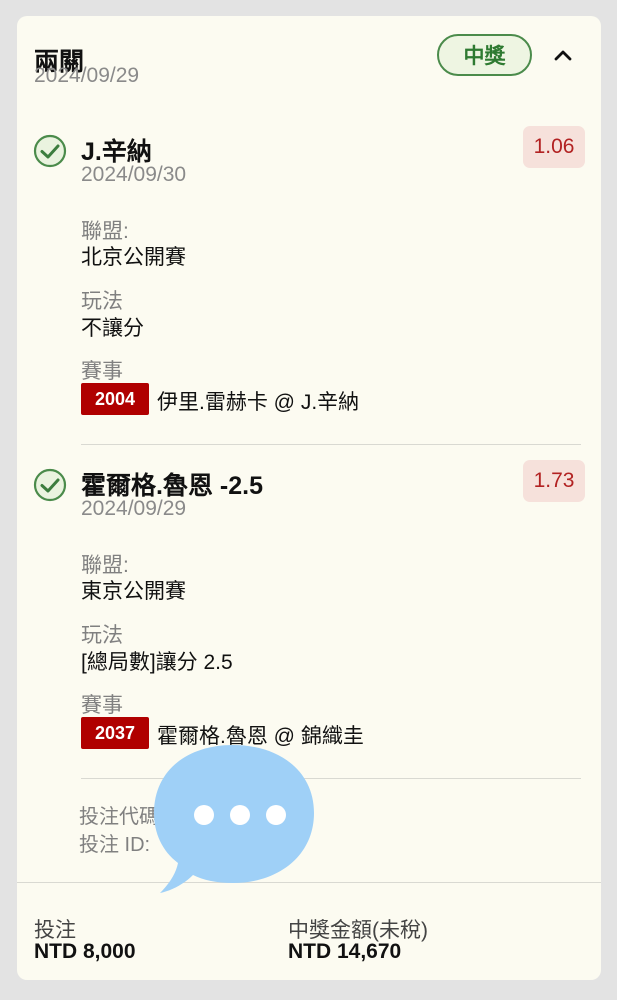 The image size is (617, 1000). What do you see at coordinates (85, 951) in the screenshot?
I see `stake-value: NTD 8,000` at bounding box center [85, 951].